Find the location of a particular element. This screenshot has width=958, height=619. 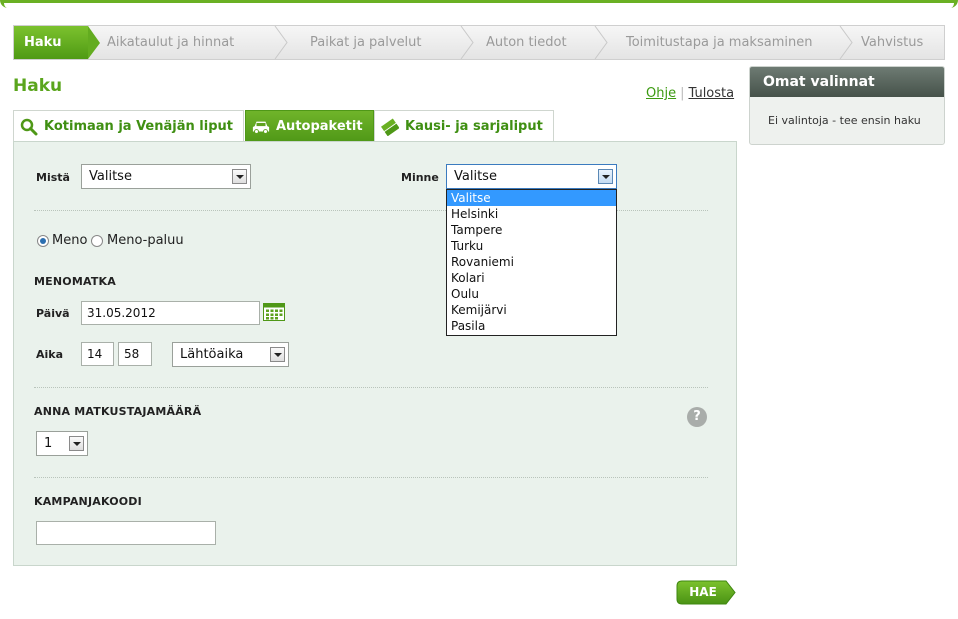

step-confirmation: Vahvistus is located at coordinates (892, 42).